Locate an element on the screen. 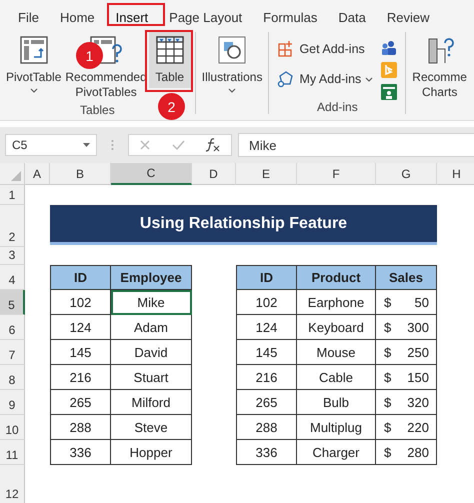  ribbon-tab: Page Layout is located at coordinates (206, 17).